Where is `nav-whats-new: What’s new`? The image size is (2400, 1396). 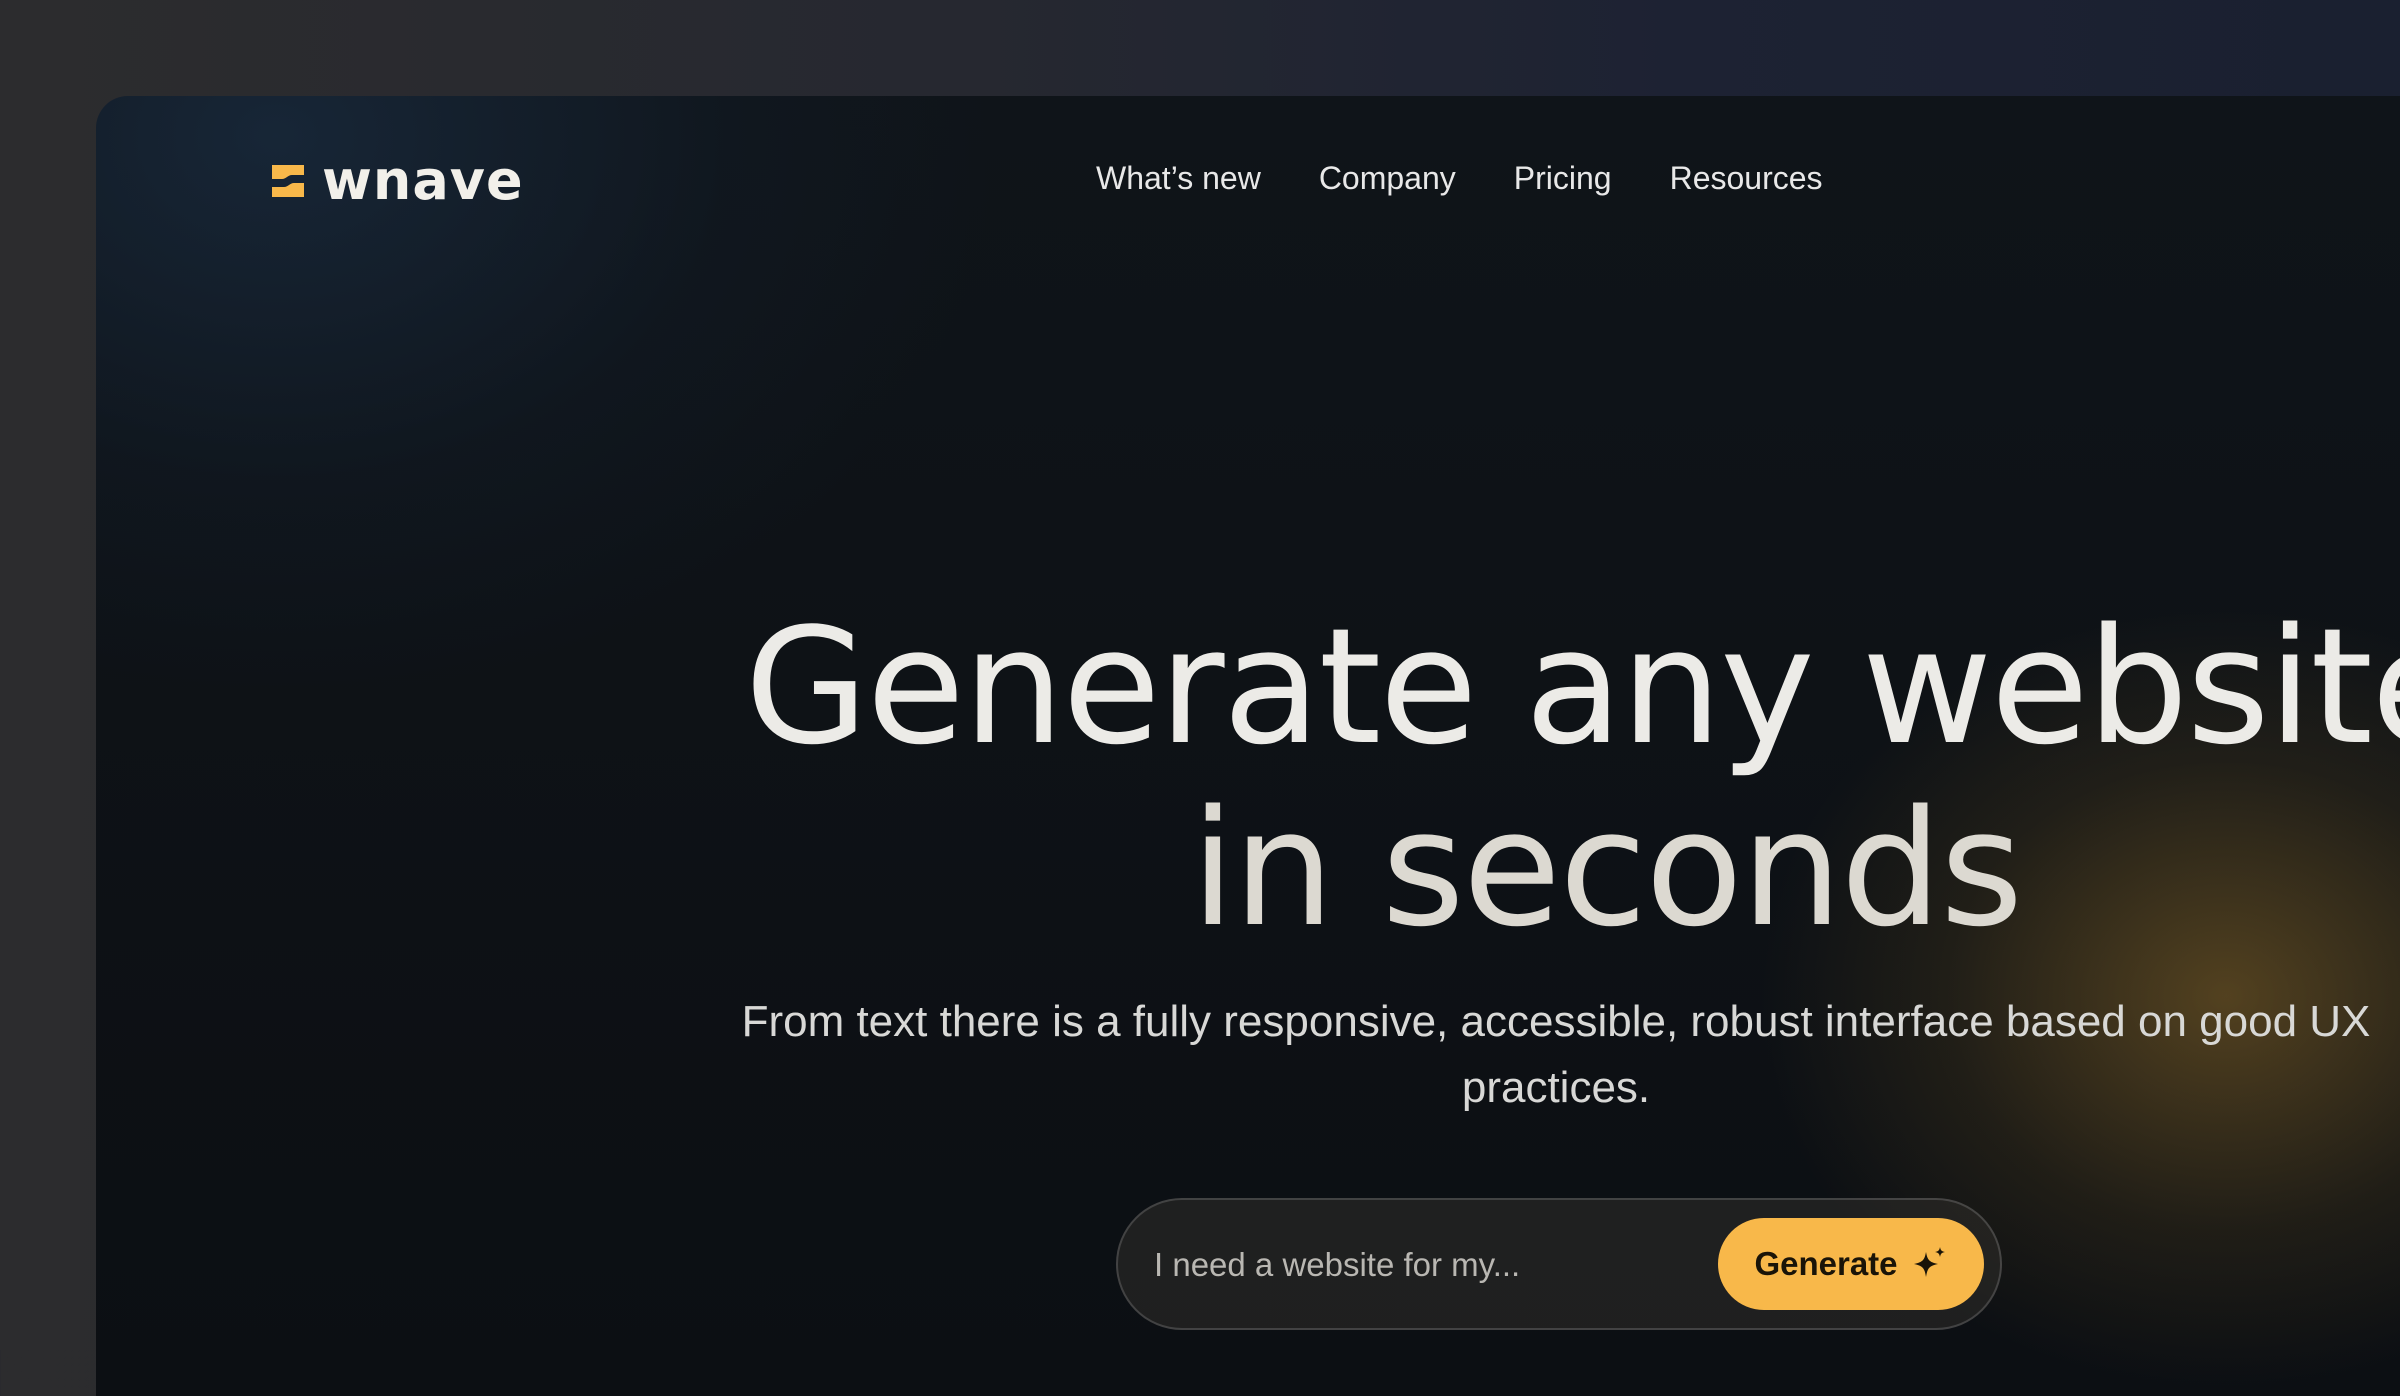
nav-whats-new: What’s new is located at coordinates (1178, 179).